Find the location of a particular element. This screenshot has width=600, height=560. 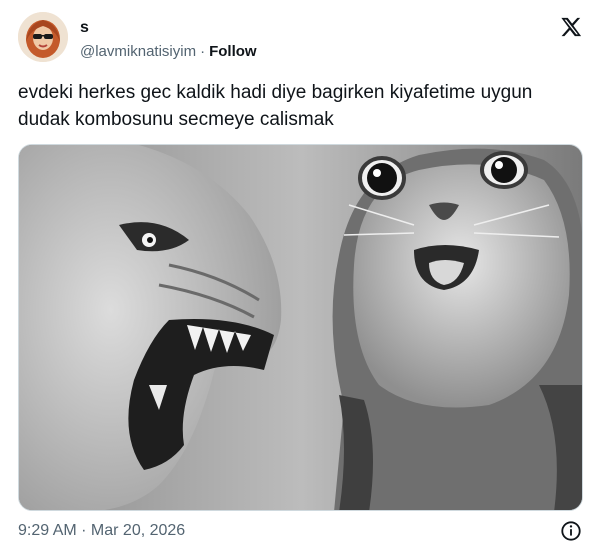

x-logo-icon is located at coordinates (571, 27).